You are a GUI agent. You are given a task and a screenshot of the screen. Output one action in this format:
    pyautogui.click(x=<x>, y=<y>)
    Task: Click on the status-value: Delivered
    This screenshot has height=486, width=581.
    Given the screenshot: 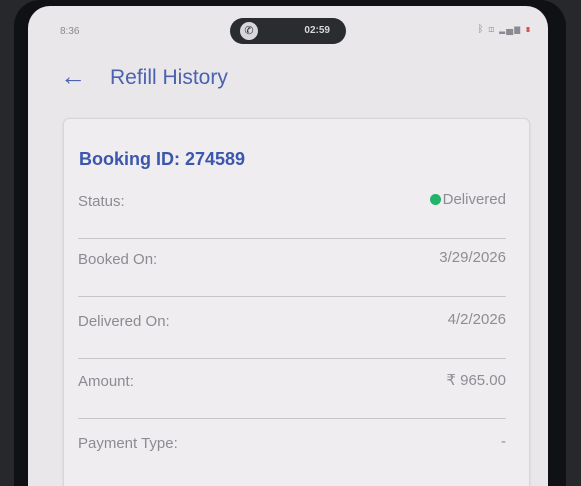 What is the action you would take?
    pyautogui.click(x=467, y=199)
    